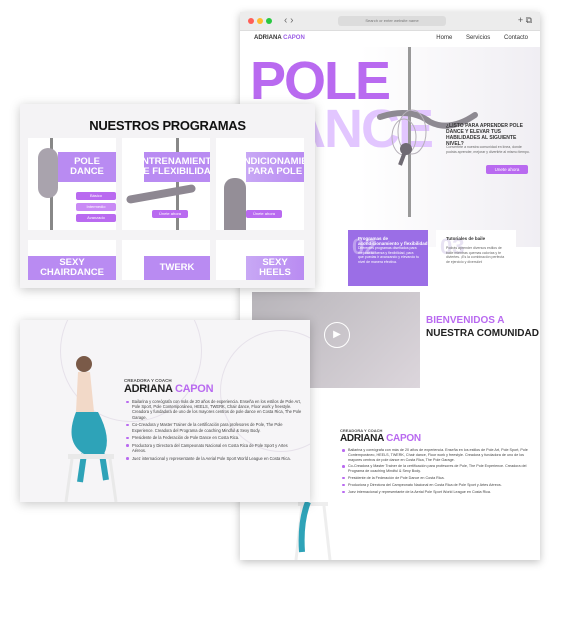 This screenshot has width=585, height=623. Describe the element at coordinates (275, 268) in the screenshot. I see `program-title: SEXY HEELS` at that location.